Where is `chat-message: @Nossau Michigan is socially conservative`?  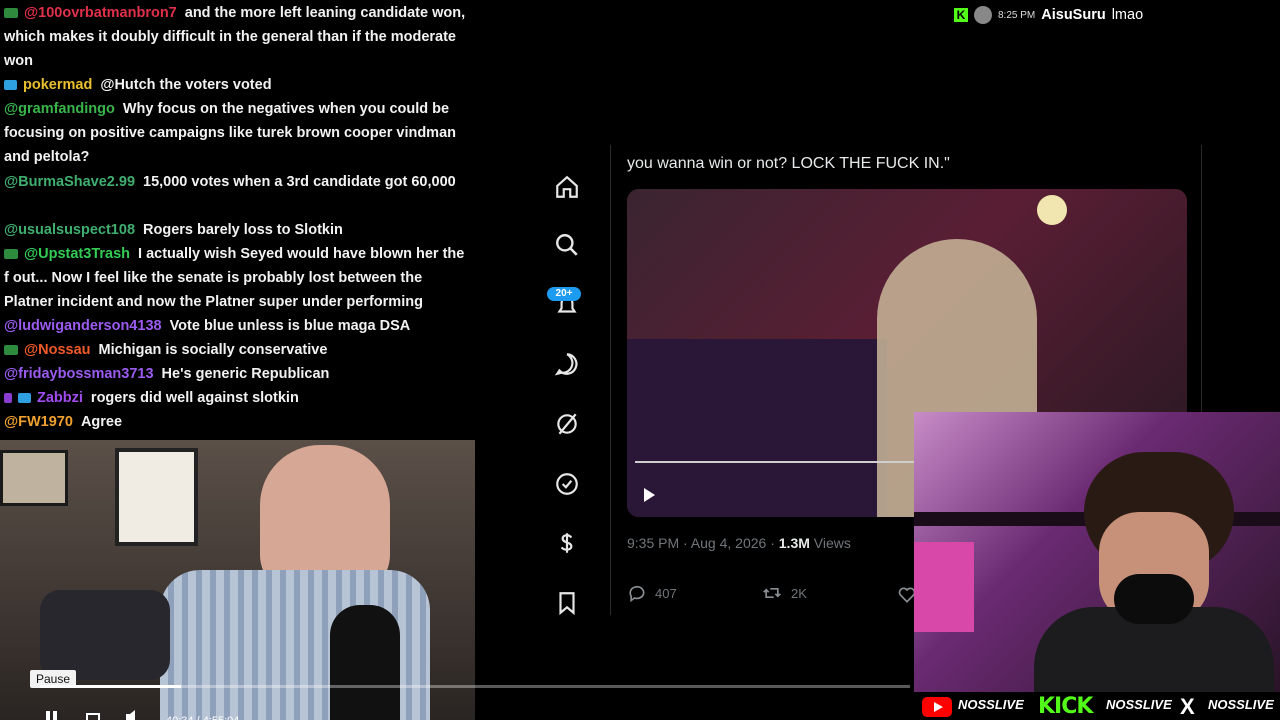 chat-message: @Nossau Michigan is socially conservative is located at coordinates (235, 350).